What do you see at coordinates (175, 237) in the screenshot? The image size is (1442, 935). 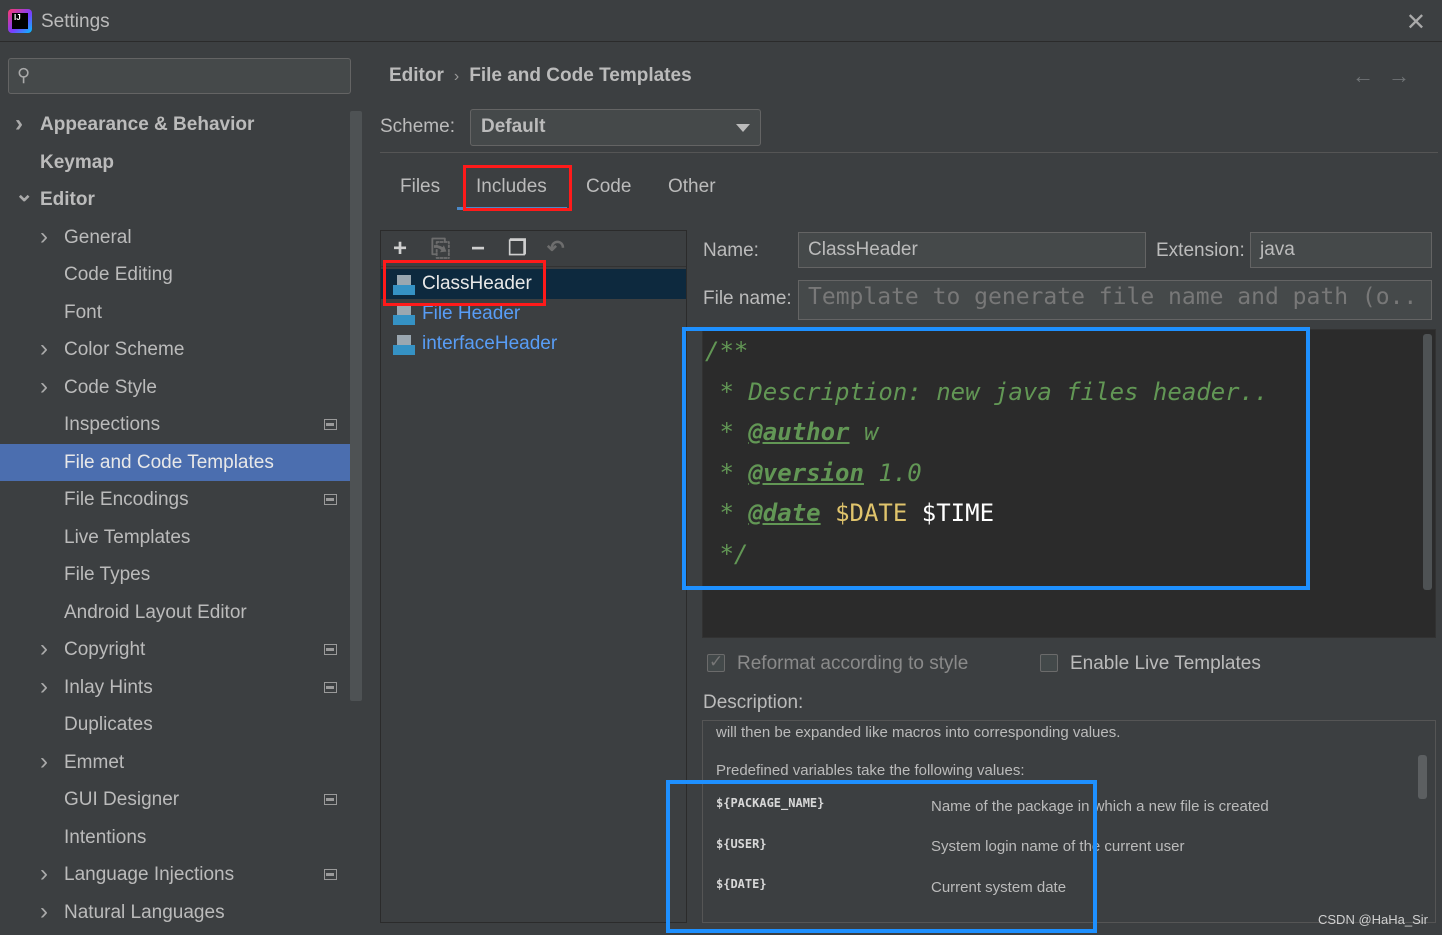 I see `sidebar-item-general: › General` at bounding box center [175, 237].